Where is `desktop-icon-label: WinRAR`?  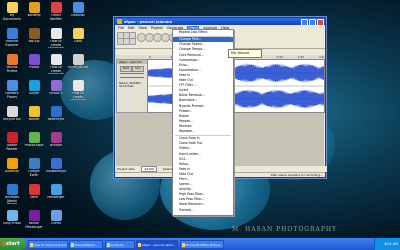
desktop-icon-label: WinRAR is located at coordinates (56, 145).